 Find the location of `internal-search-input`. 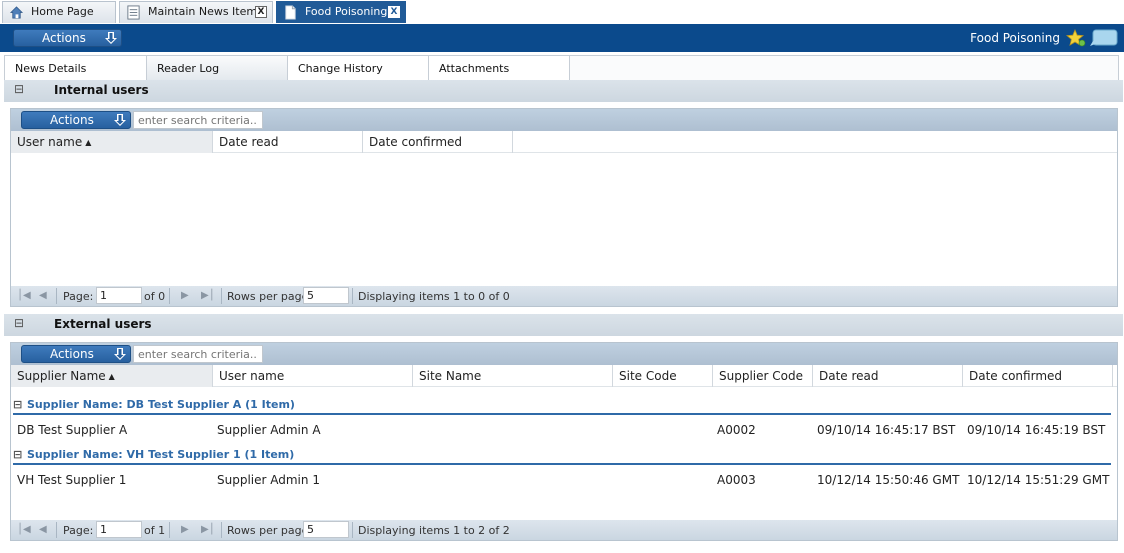

internal-search-input is located at coordinates (198, 120).